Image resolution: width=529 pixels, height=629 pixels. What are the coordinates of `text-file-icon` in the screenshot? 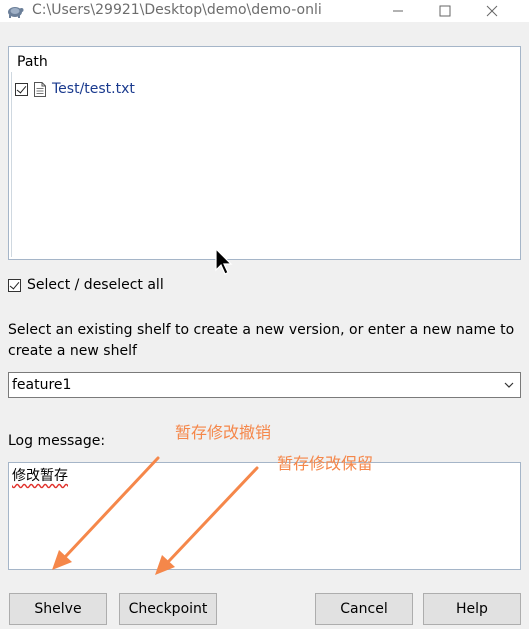 It's located at (40, 89).